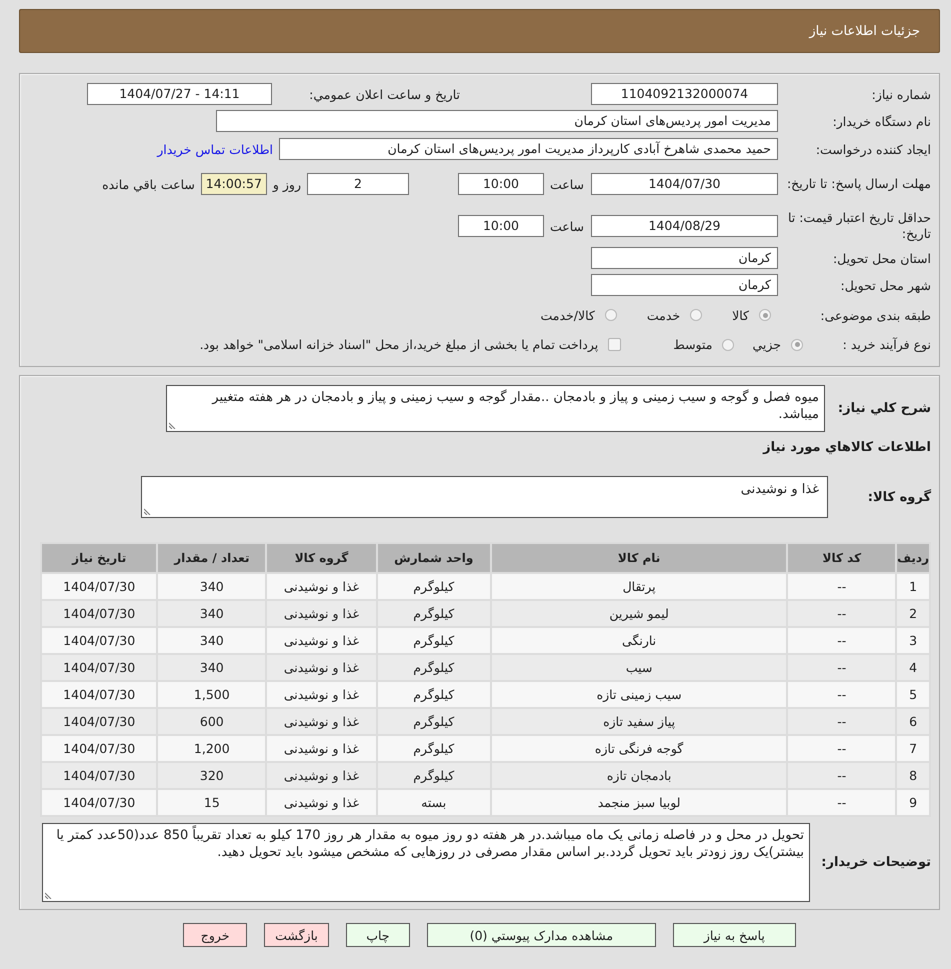 This screenshot has width=951, height=969. Describe the element at coordinates (734, 935) in the screenshot. I see `reply-button: پاسخ به نياز` at that location.